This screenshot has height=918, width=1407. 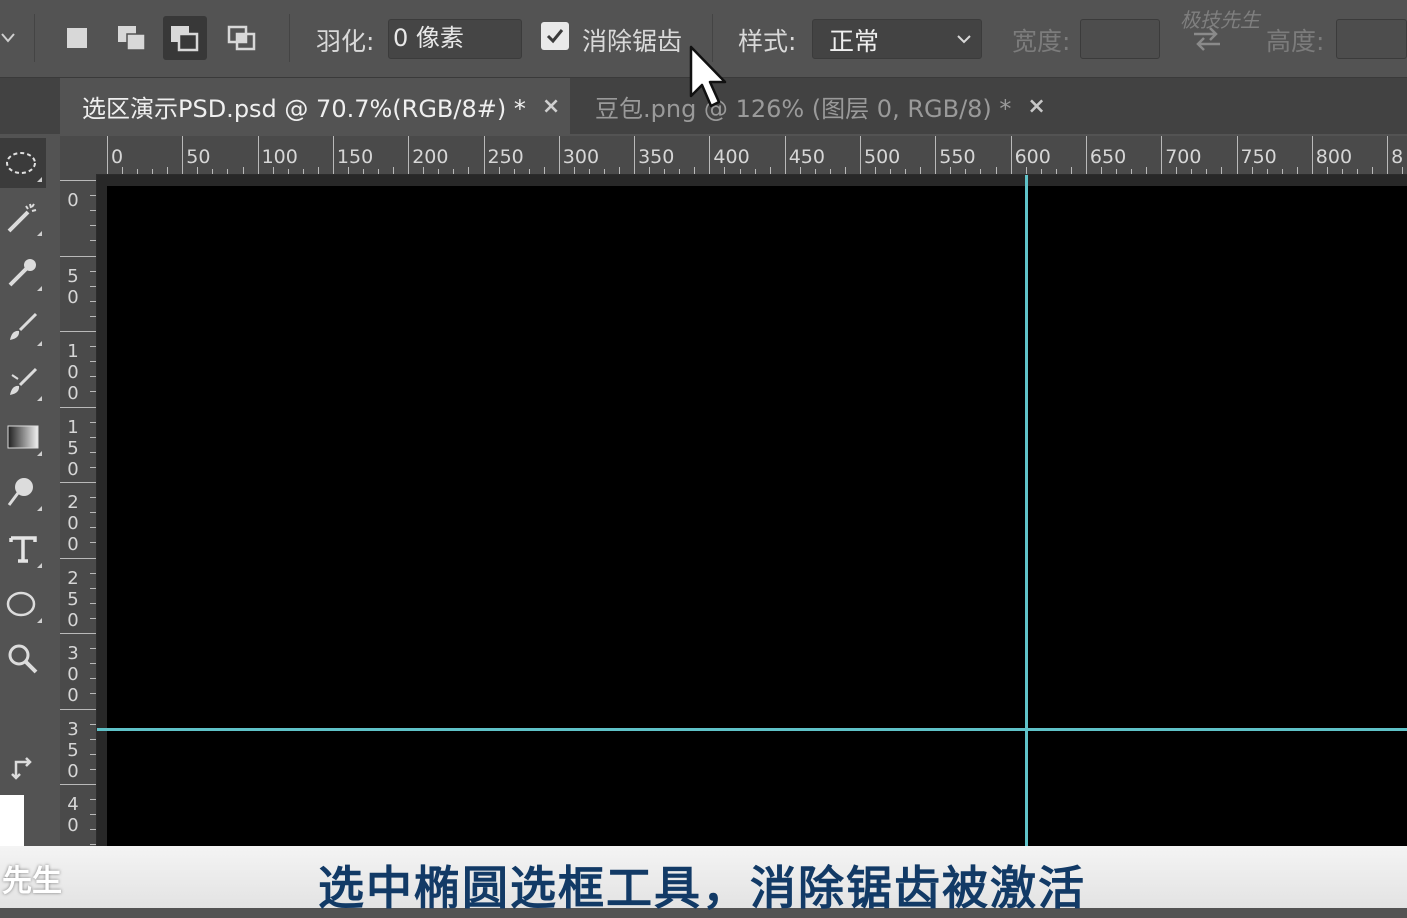 I want to click on tab-doubao-png: 豆包.png @ 126% (图层 0, RGB/8) * ×, so click(x=820, y=106).